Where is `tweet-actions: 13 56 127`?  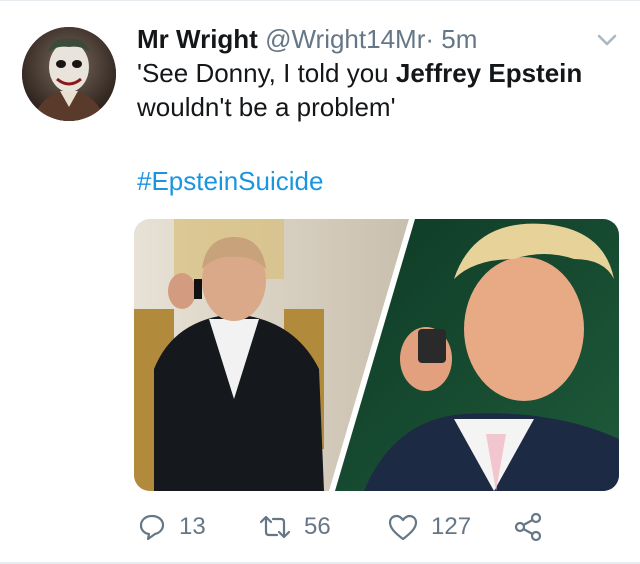
tweet-actions: 13 56 127 is located at coordinates (320, 527).